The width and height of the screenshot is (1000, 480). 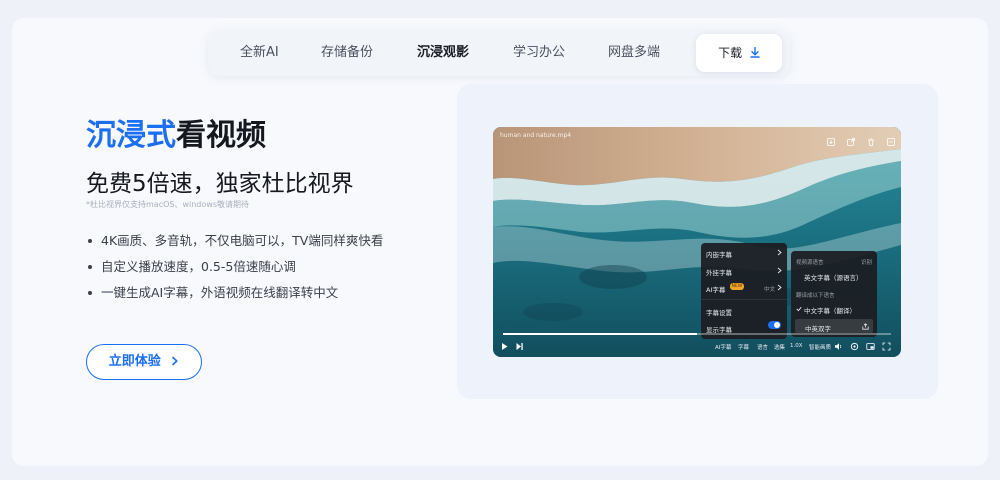 What do you see at coordinates (744, 254) in the screenshot?
I see `menu-item-embedded-subtitles: 内嵌字幕` at bounding box center [744, 254].